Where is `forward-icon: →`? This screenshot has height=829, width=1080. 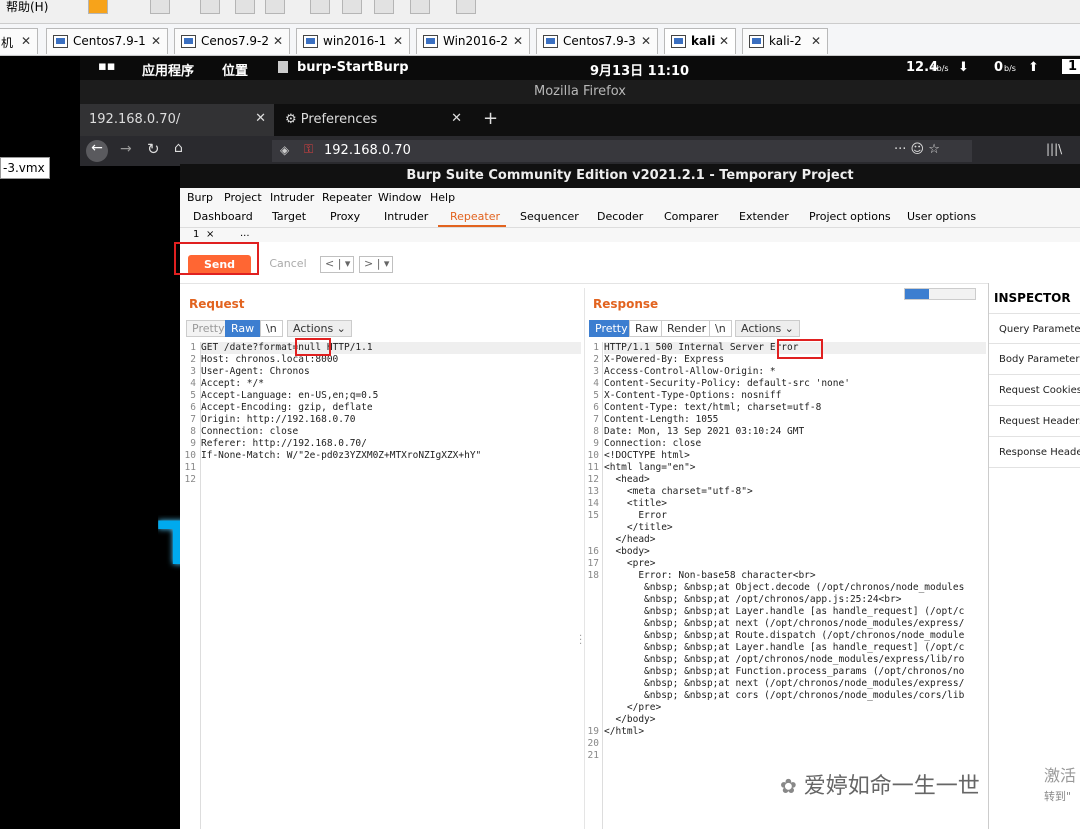
forward-icon: → is located at coordinates (126, 149).